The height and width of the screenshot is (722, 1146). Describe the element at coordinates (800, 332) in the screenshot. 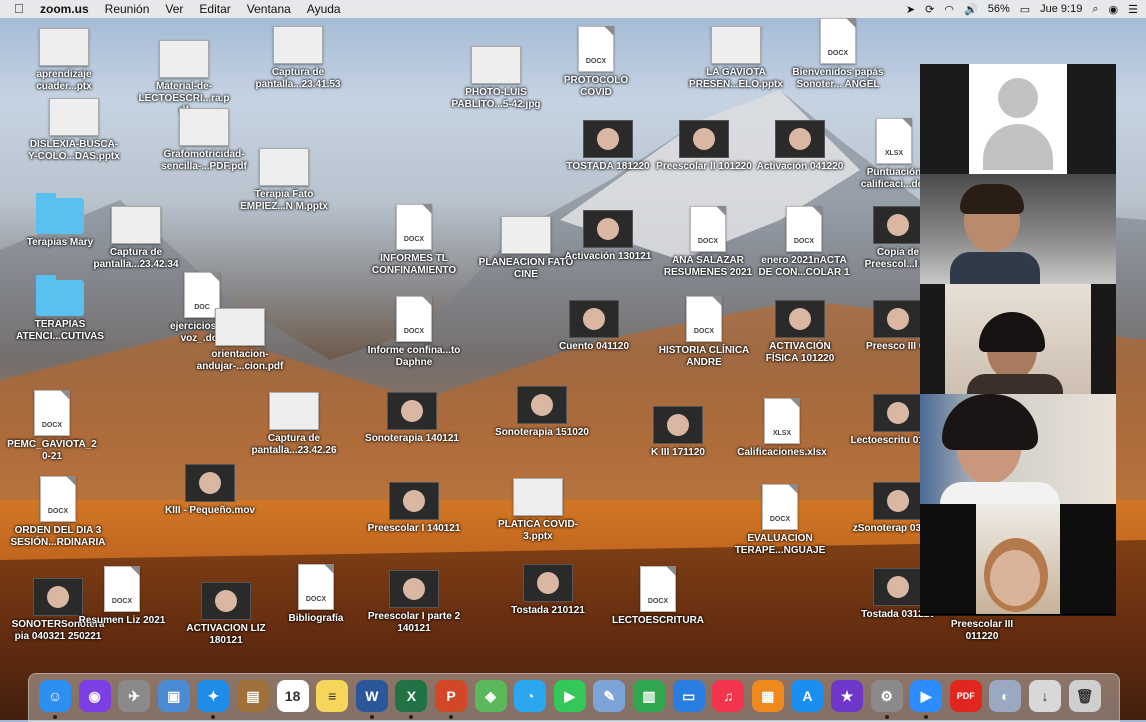

I see `desktop-icon: ACTIVACIÓN FÍSICA 101220` at that location.